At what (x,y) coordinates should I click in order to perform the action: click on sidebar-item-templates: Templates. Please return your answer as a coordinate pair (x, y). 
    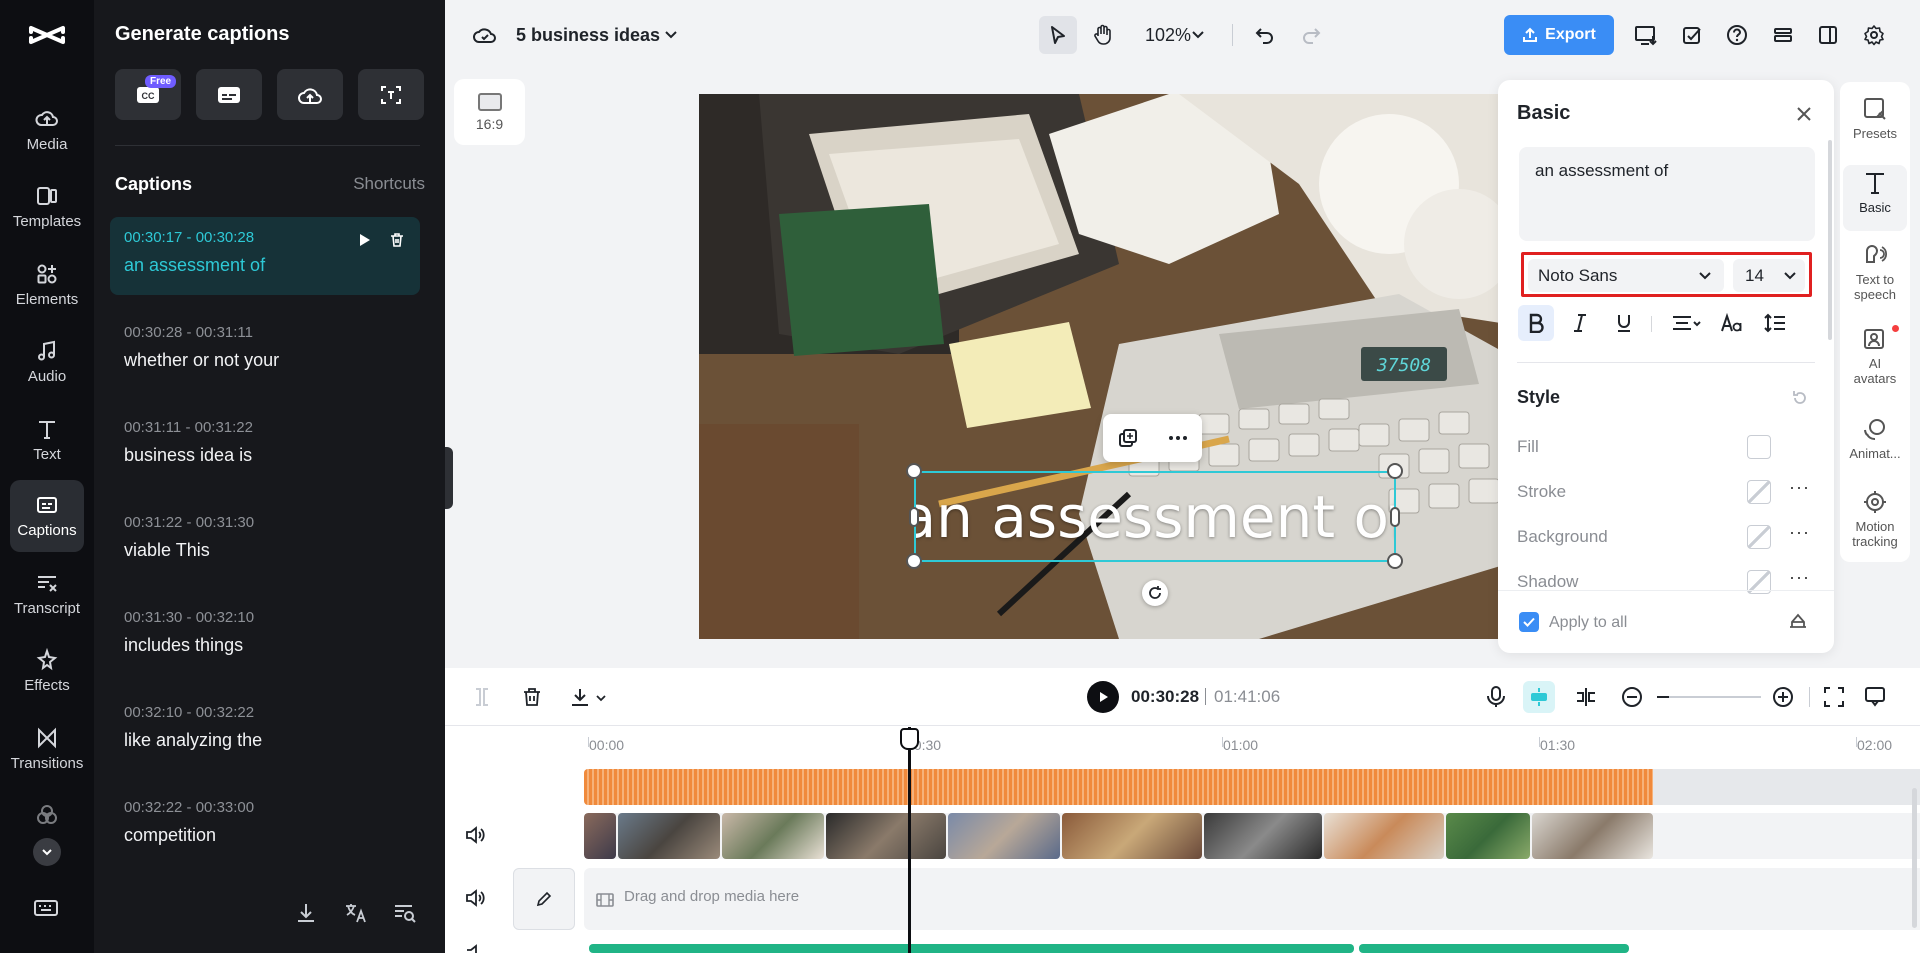
    Looking at the image, I should click on (47, 207).